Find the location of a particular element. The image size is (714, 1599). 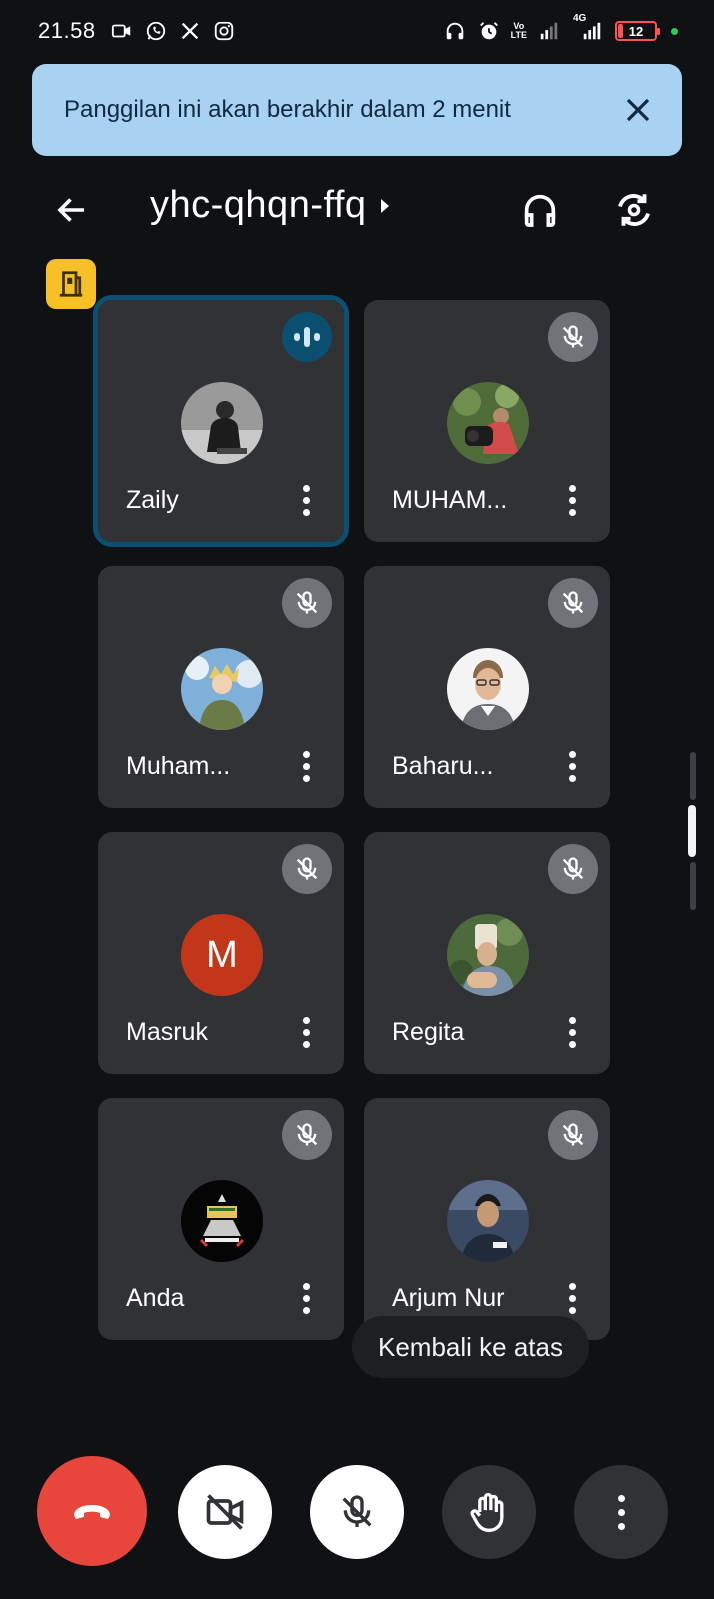

end-call-button is located at coordinates (92, 1511).